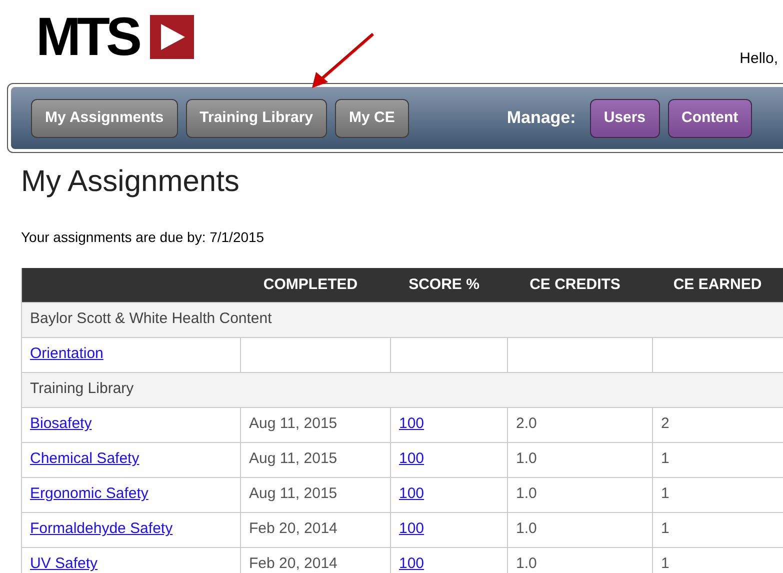 Image resolution: width=783 pixels, height=573 pixels. Describe the element at coordinates (131, 529) in the screenshot. I see `course-link: Formaldehyde Safety` at that location.